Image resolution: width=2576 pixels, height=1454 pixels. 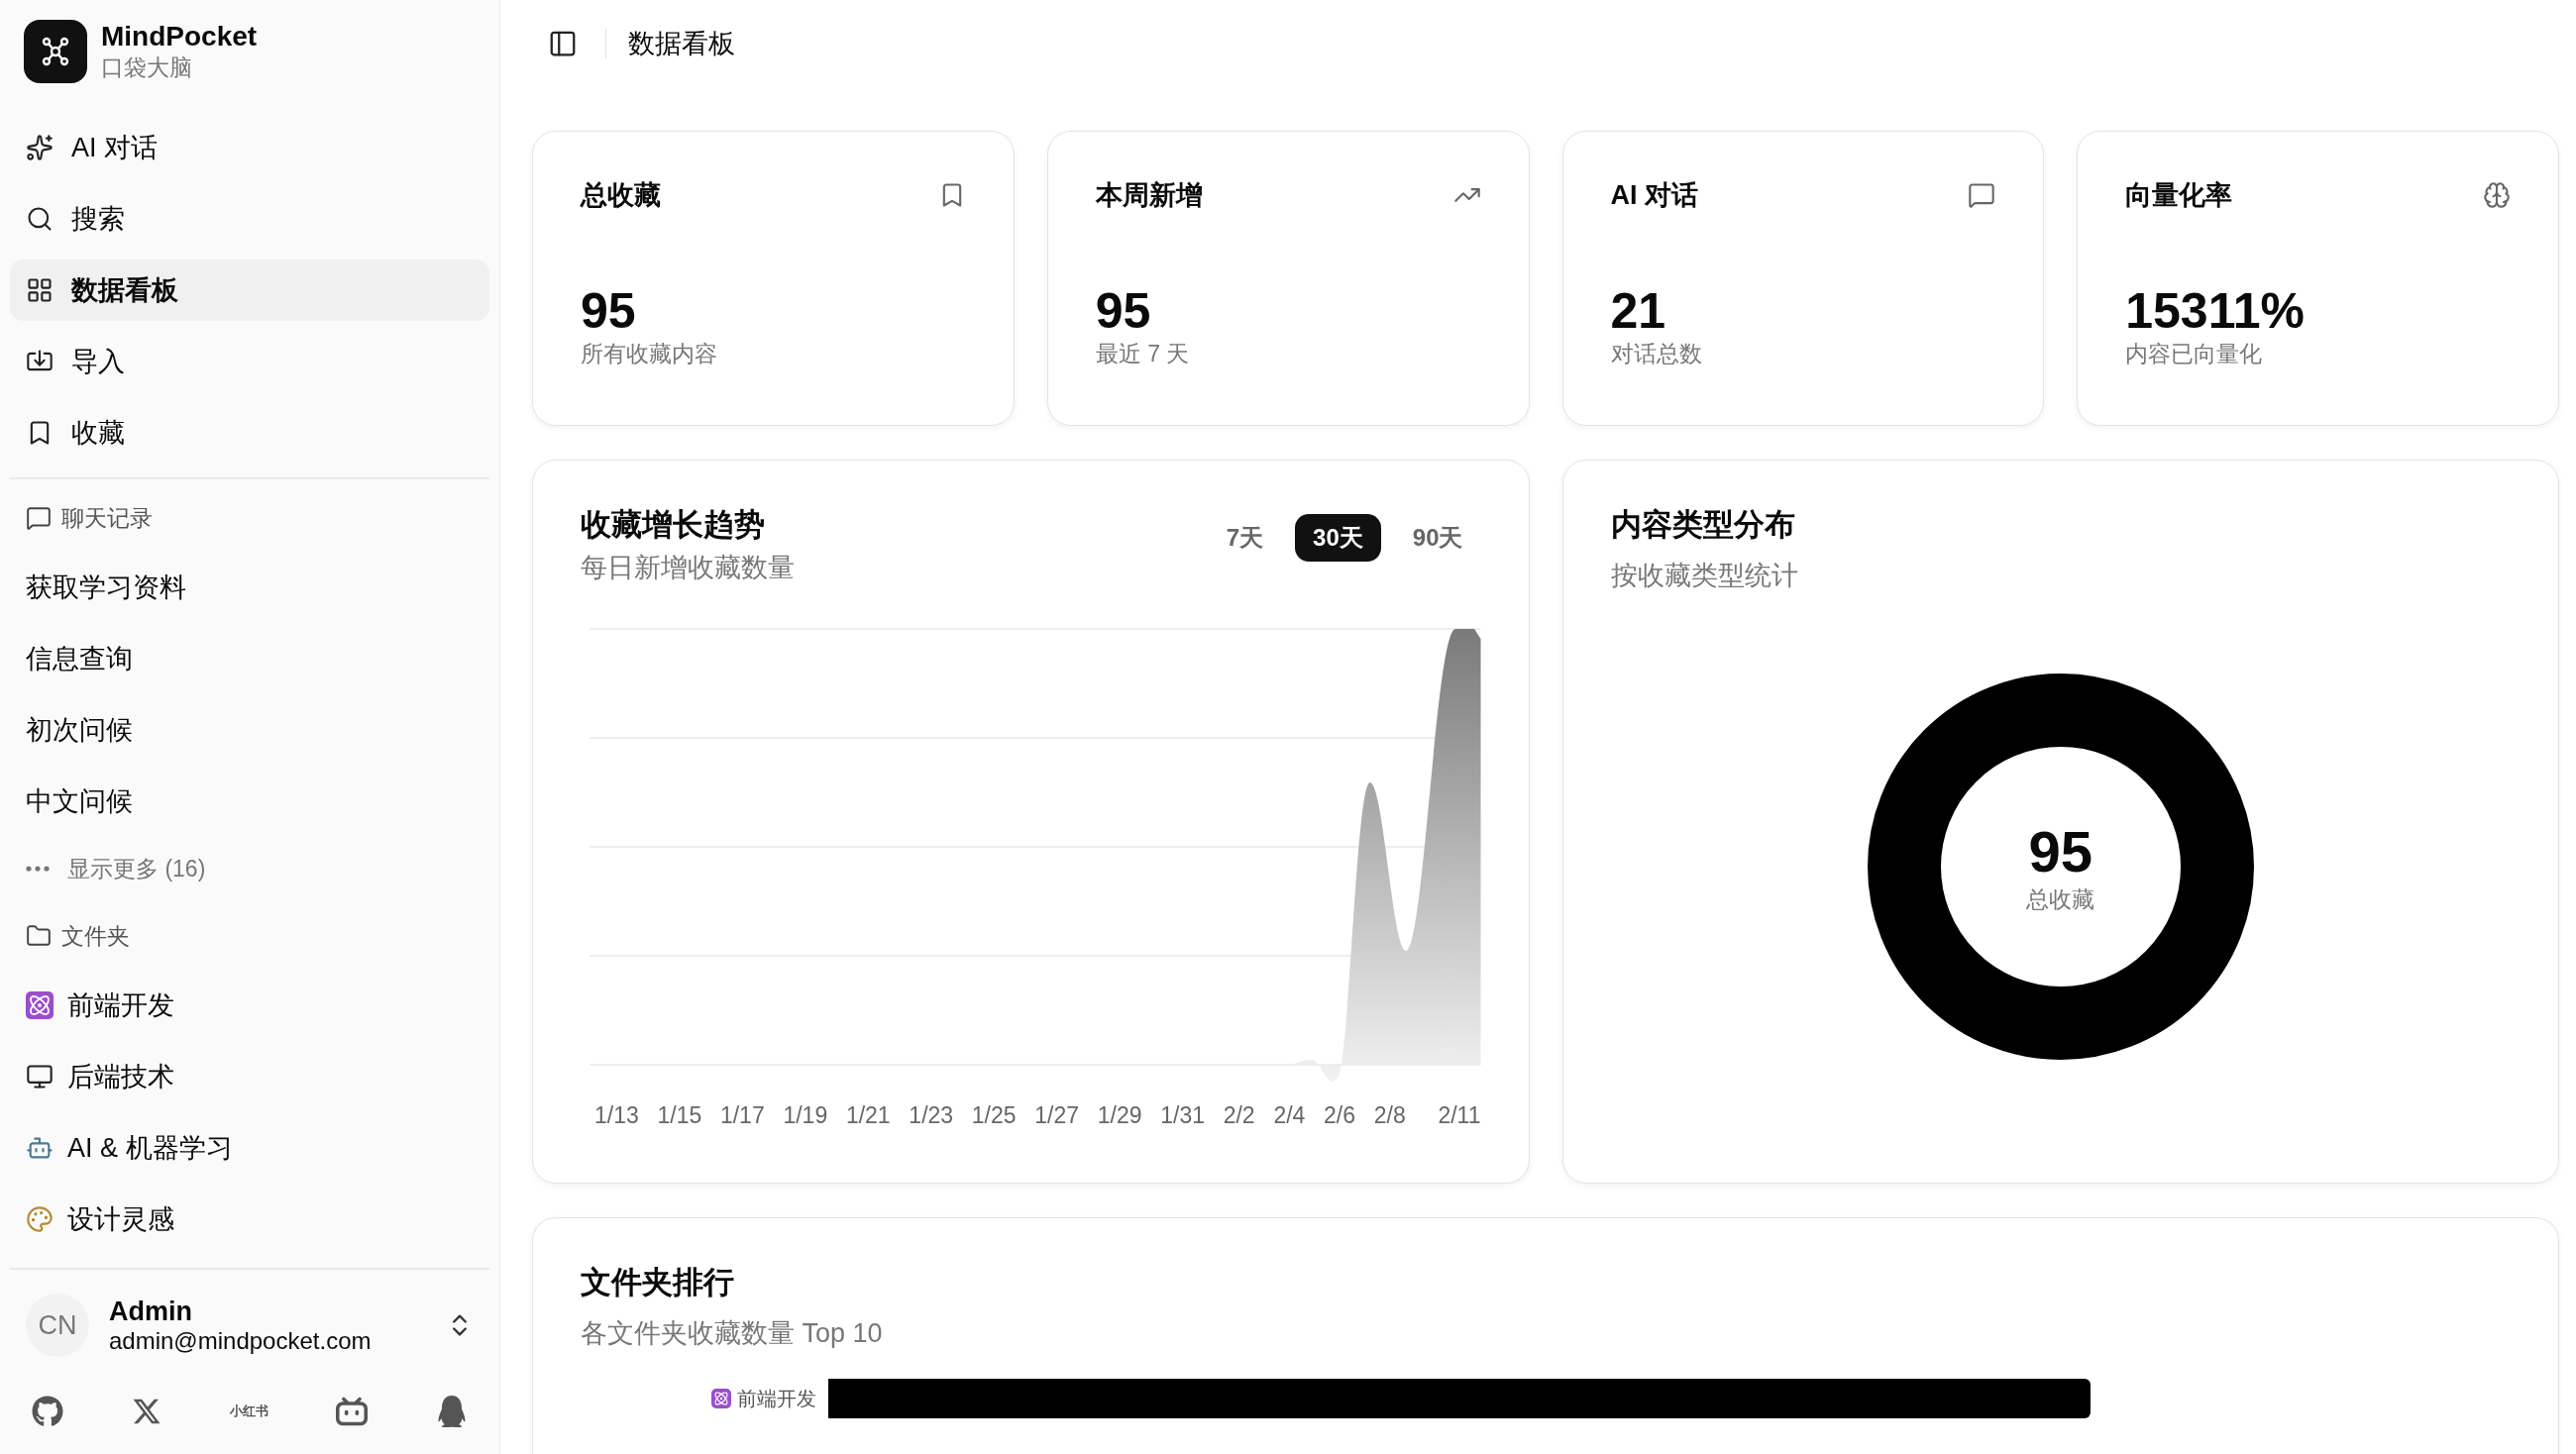 What do you see at coordinates (249, 1219) in the screenshot?
I see `folder-item: 设计灵感` at bounding box center [249, 1219].